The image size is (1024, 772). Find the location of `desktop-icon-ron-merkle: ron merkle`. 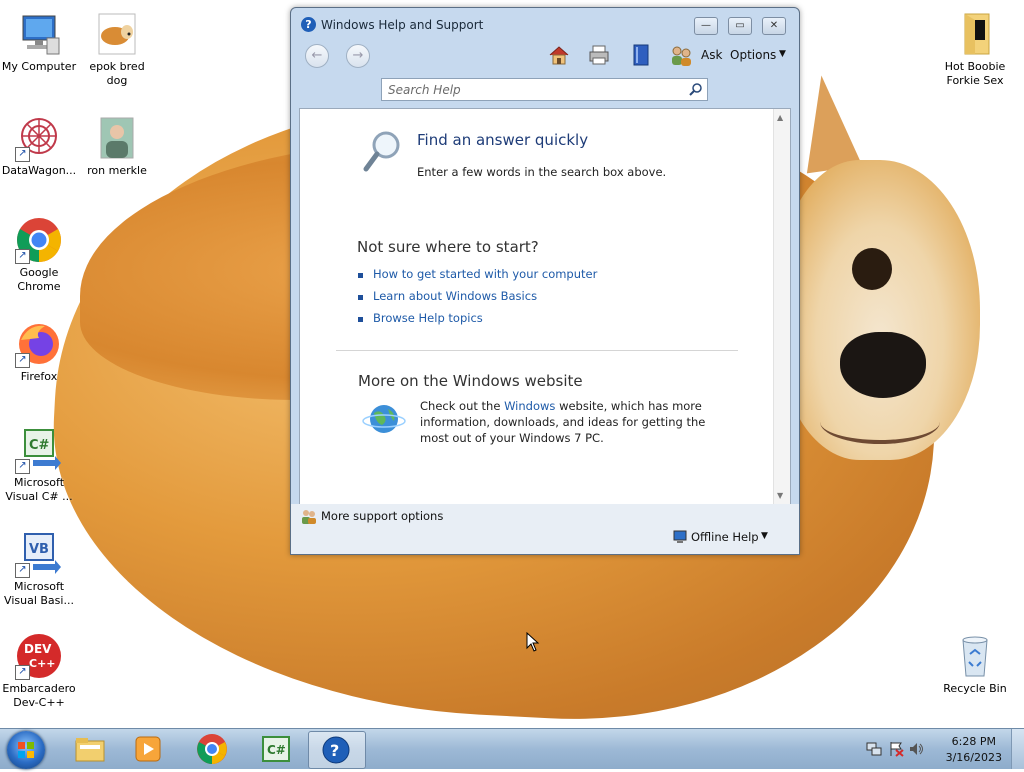

desktop-icon-ron-merkle: ron merkle is located at coordinates (117, 146).